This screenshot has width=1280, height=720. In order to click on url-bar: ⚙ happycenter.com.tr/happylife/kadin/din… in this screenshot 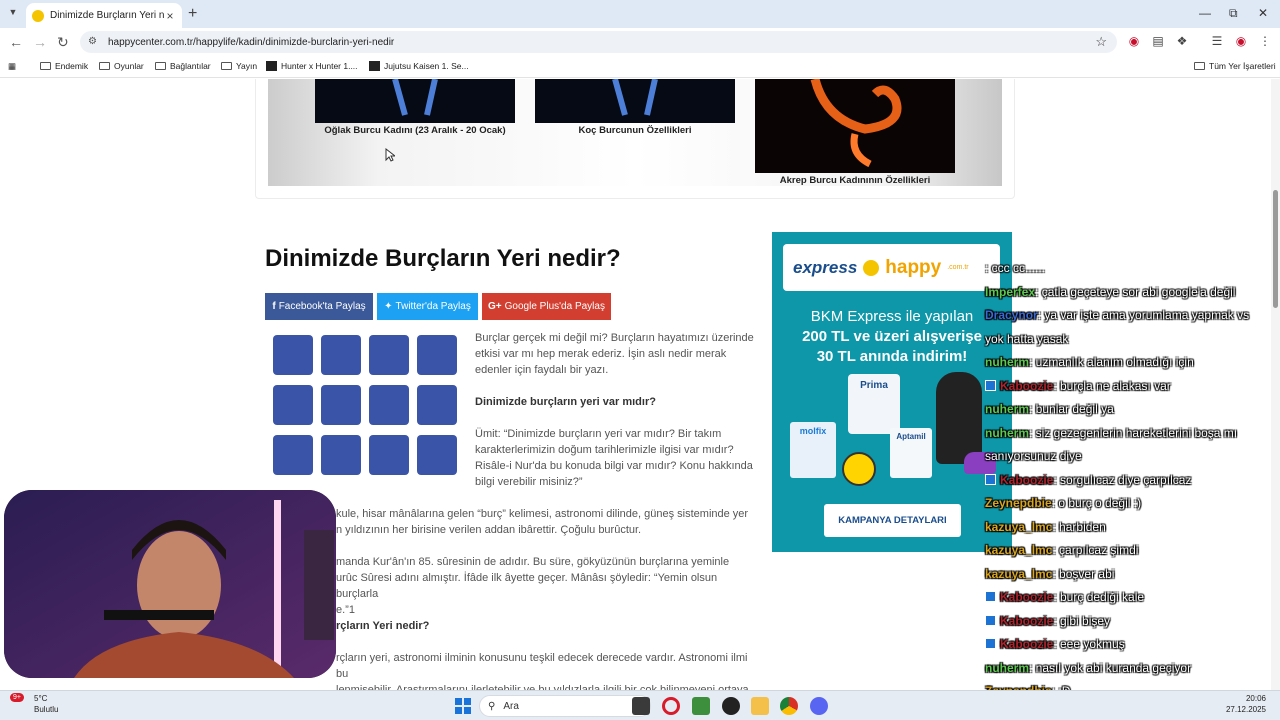, I will do `click(598, 42)`.